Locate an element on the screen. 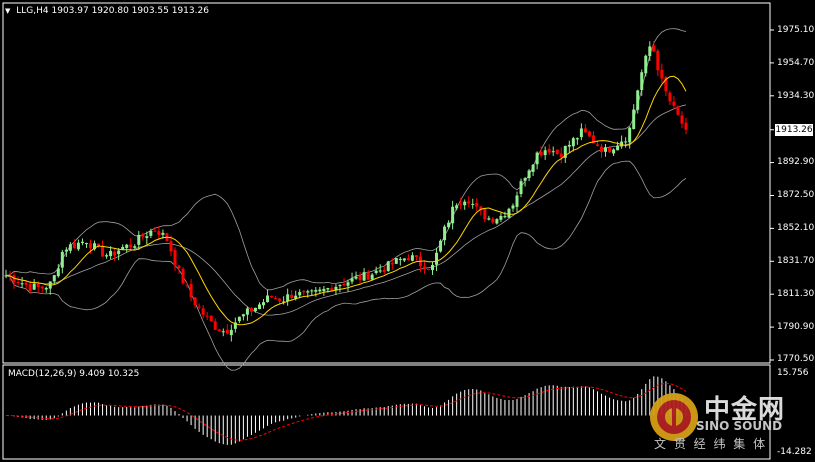 The width and height of the screenshot is (815, 462). current-price-marker: 1913.26 is located at coordinates (794, 130).